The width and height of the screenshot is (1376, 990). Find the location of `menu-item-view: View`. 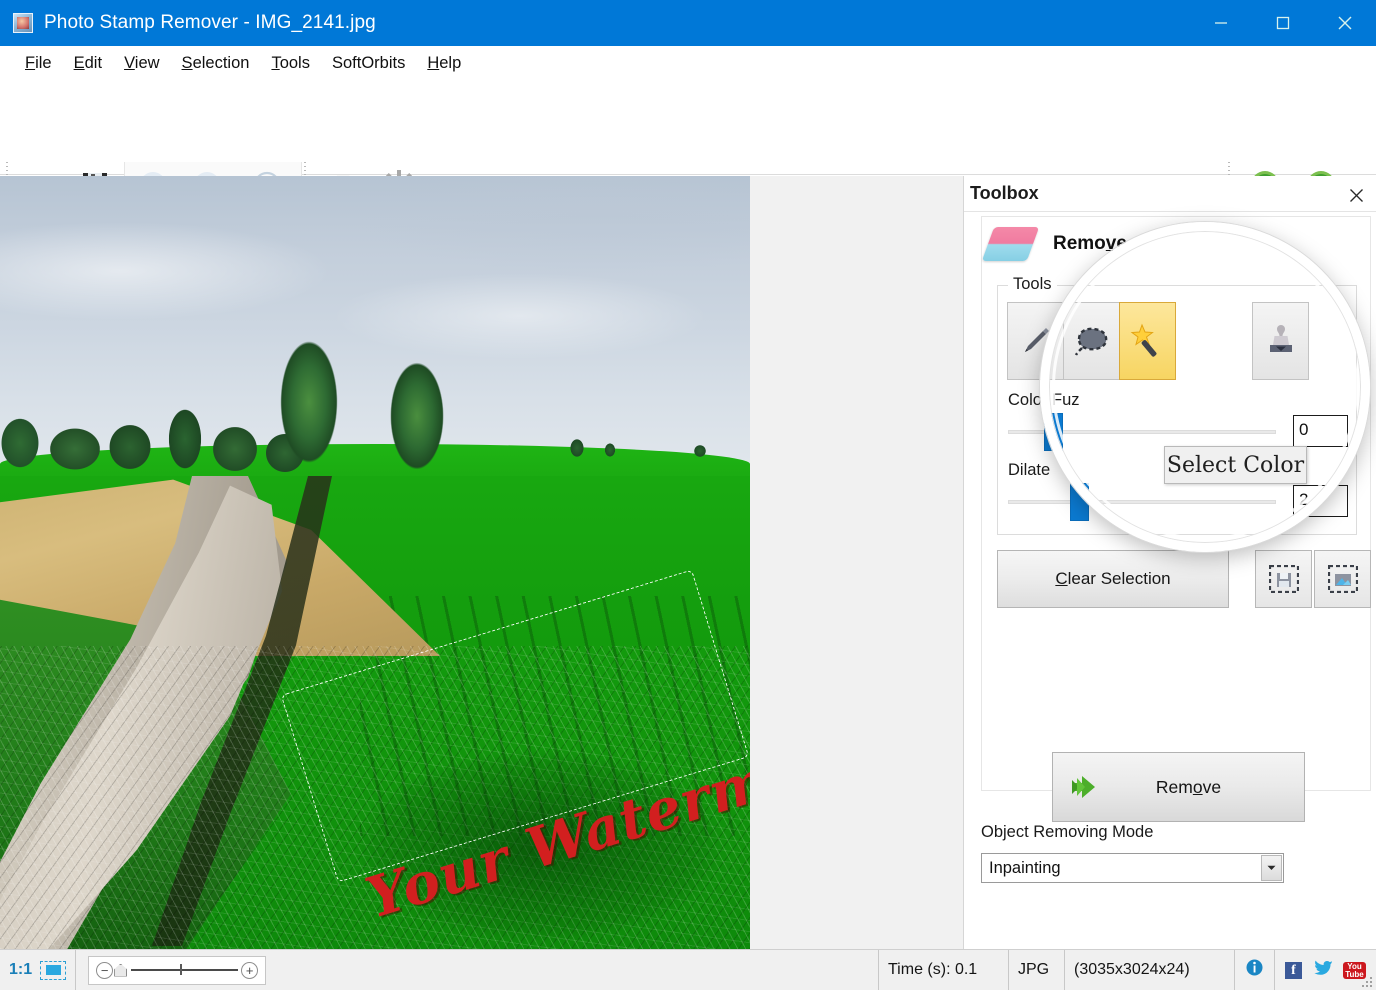

menu-item-view: View is located at coordinates (141, 63).